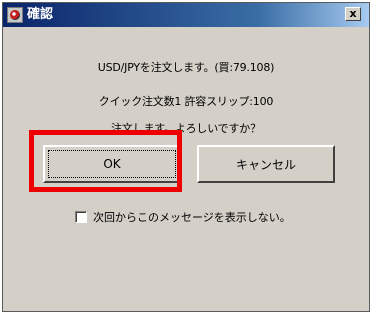 The image size is (374, 318). Describe the element at coordinates (186, 15) in the screenshot. I see `title-bar: 確認 x` at that location.